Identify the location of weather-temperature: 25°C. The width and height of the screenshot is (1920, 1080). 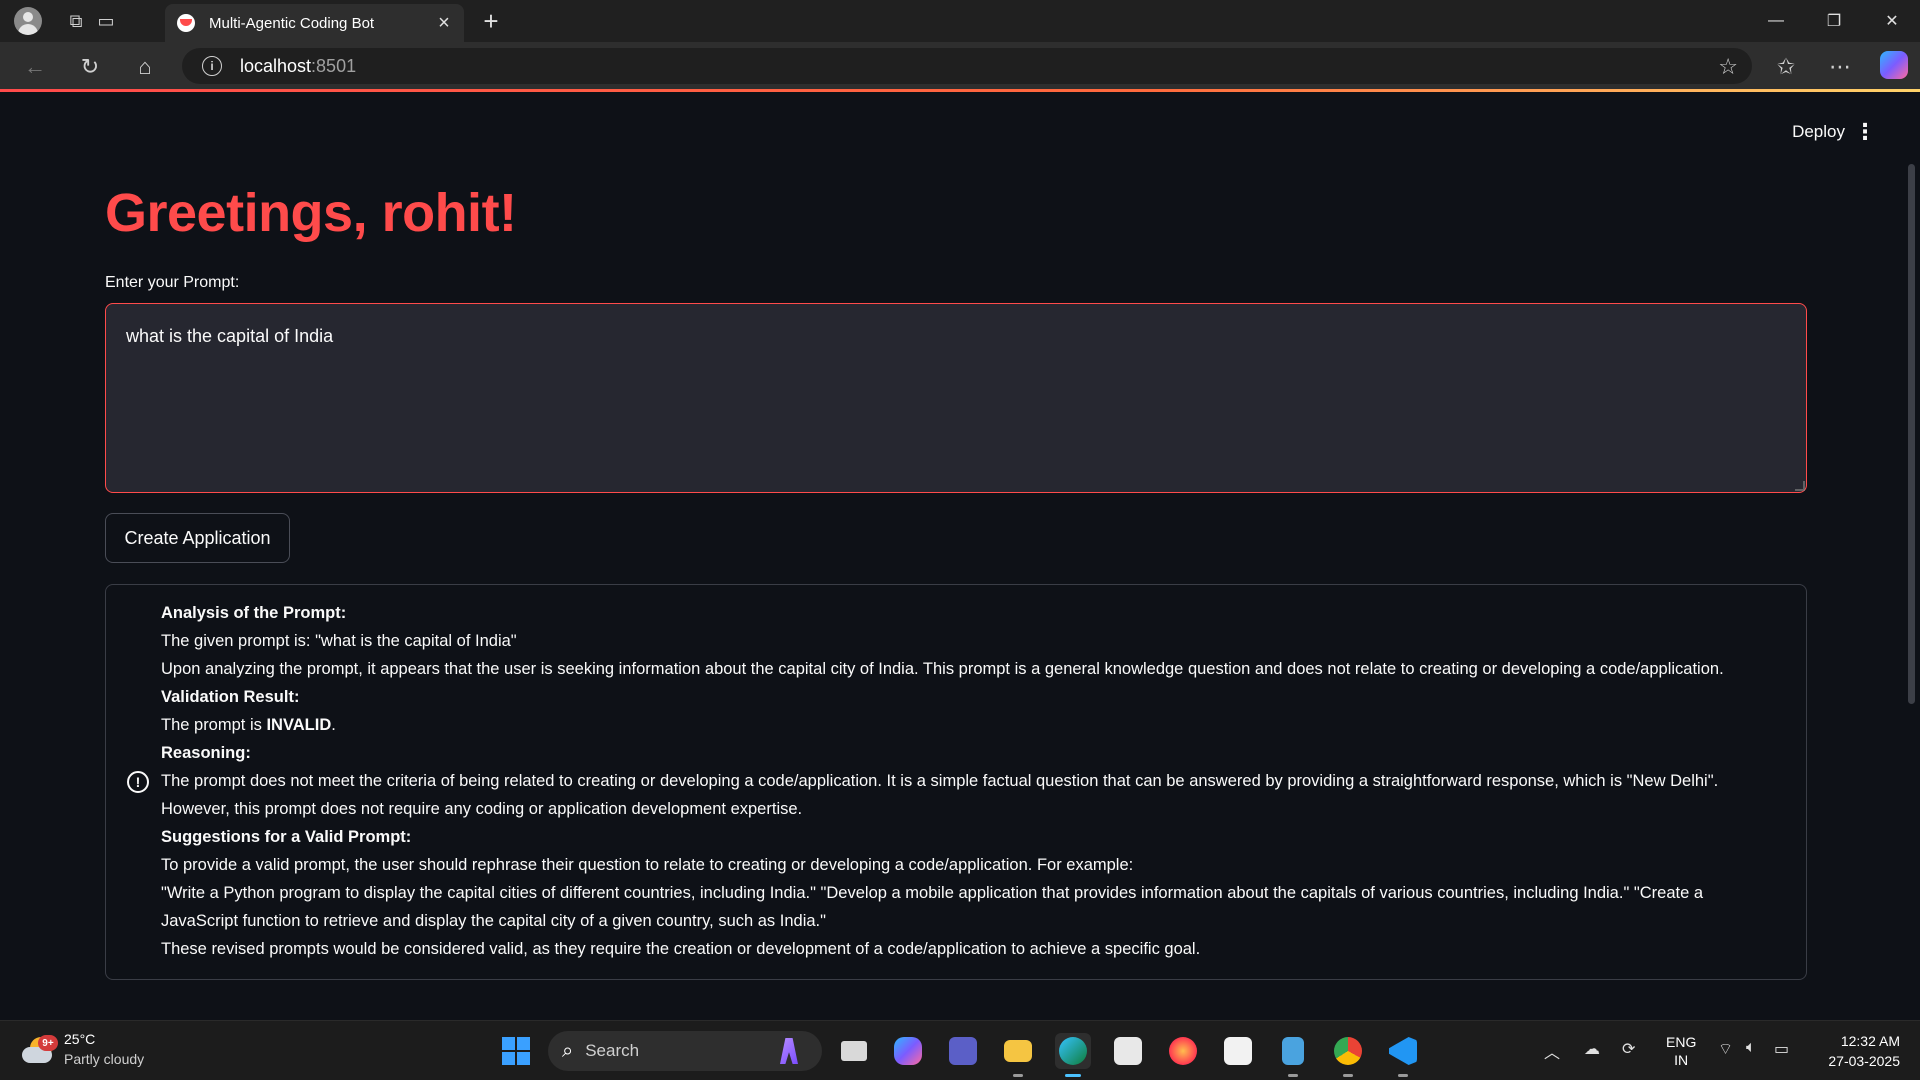
(79, 1039).